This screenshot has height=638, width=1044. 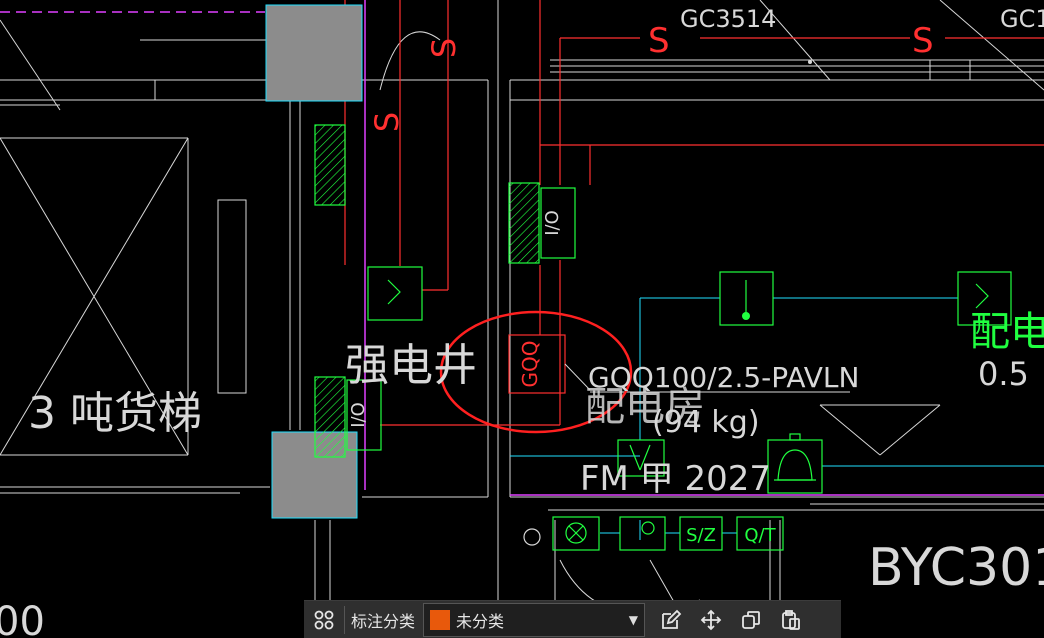 I want to click on category-label: 标注分类, so click(x=383, y=621).